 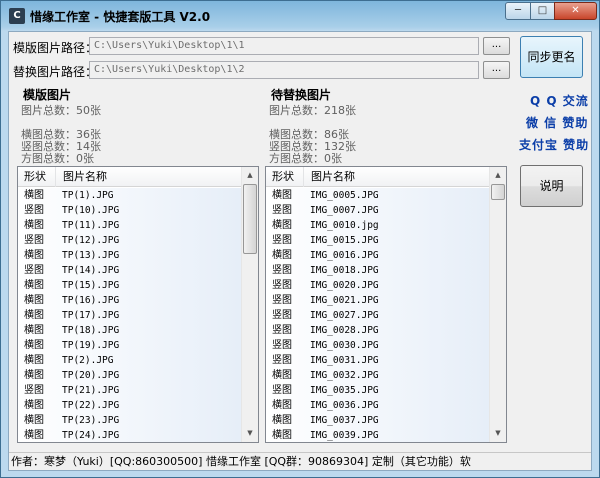 I want to click on list-item: 横图 TP(22).JPG, so click(x=129, y=405).